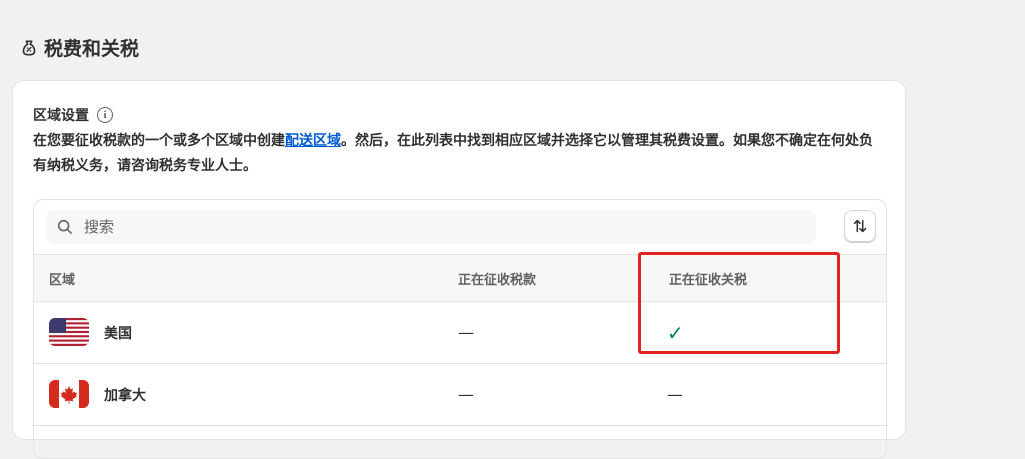 This screenshot has height=459, width=1025. What do you see at coordinates (497, 280) in the screenshot?
I see `header-collecting-tax: 正在征收税款` at bounding box center [497, 280].